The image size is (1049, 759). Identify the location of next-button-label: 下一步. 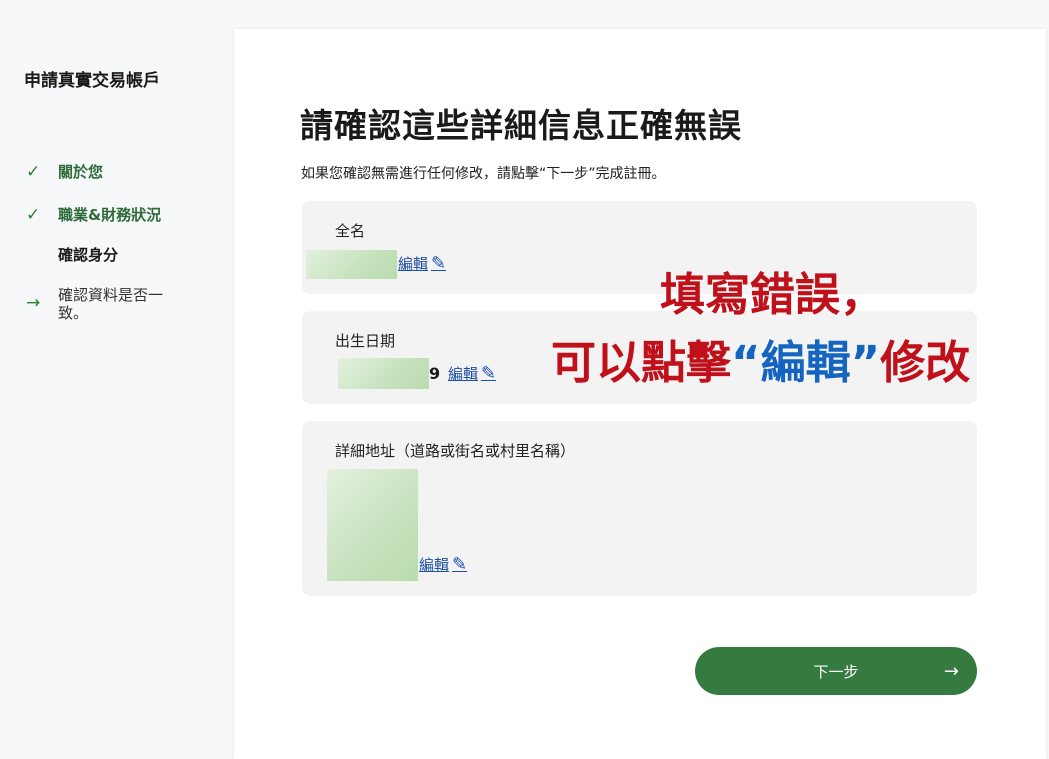
(836, 671).